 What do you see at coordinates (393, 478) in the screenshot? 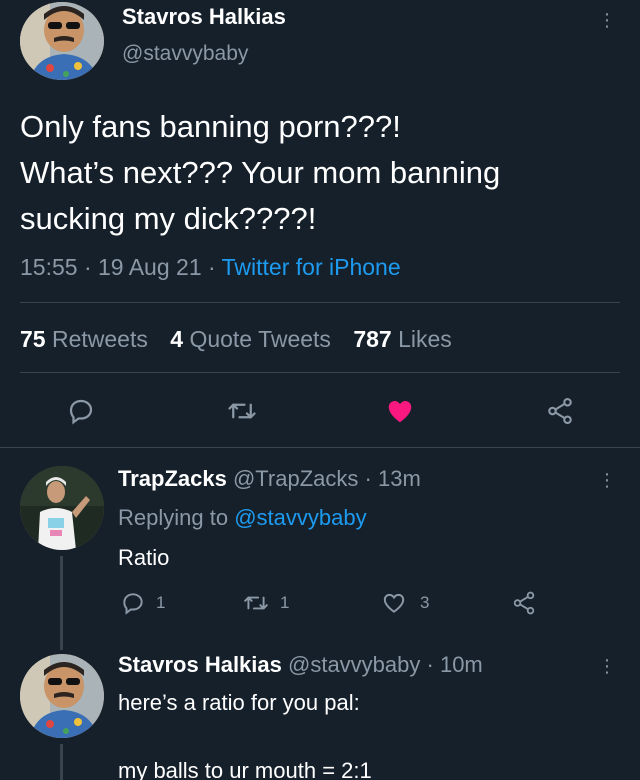
I see `reply-age: · 13m` at bounding box center [393, 478].